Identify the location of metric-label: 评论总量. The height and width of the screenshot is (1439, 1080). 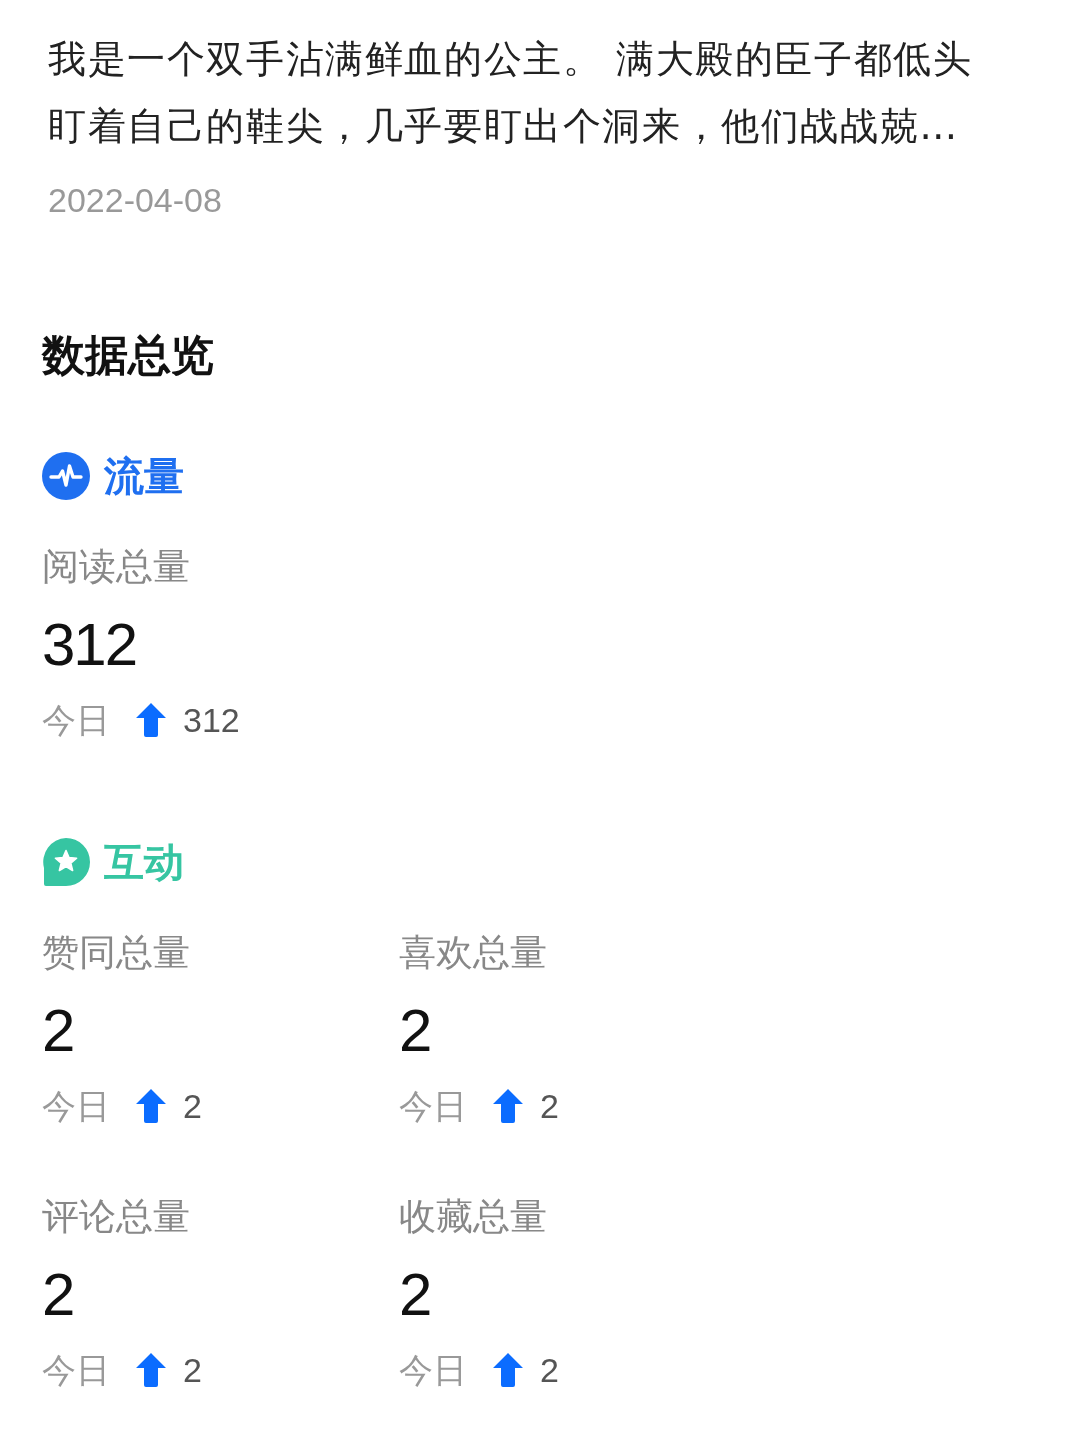
(116, 1217).